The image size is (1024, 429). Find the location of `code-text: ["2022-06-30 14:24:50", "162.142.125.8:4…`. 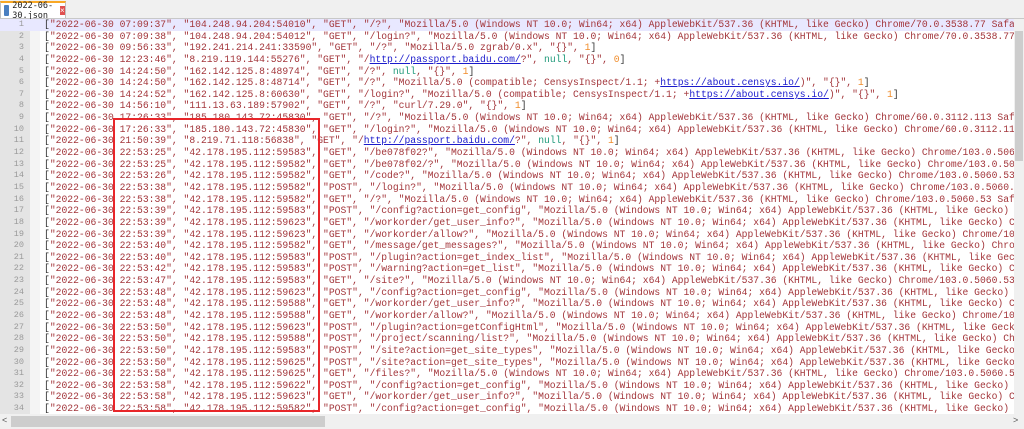

code-text: ["2022-06-30 14:24:50", "162.142.125.8:4… is located at coordinates (457, 83).